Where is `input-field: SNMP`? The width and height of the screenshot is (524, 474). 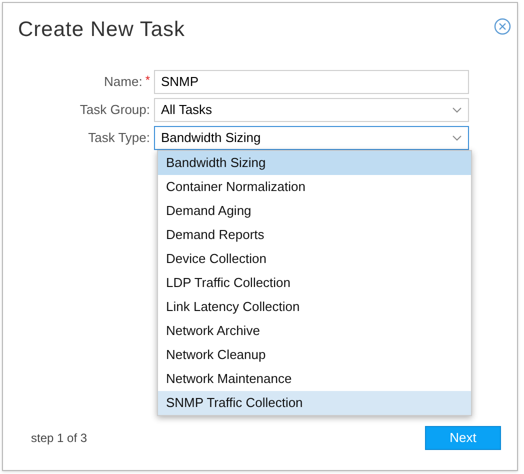 input-field: SNMP is located at coordinates (311, 82).